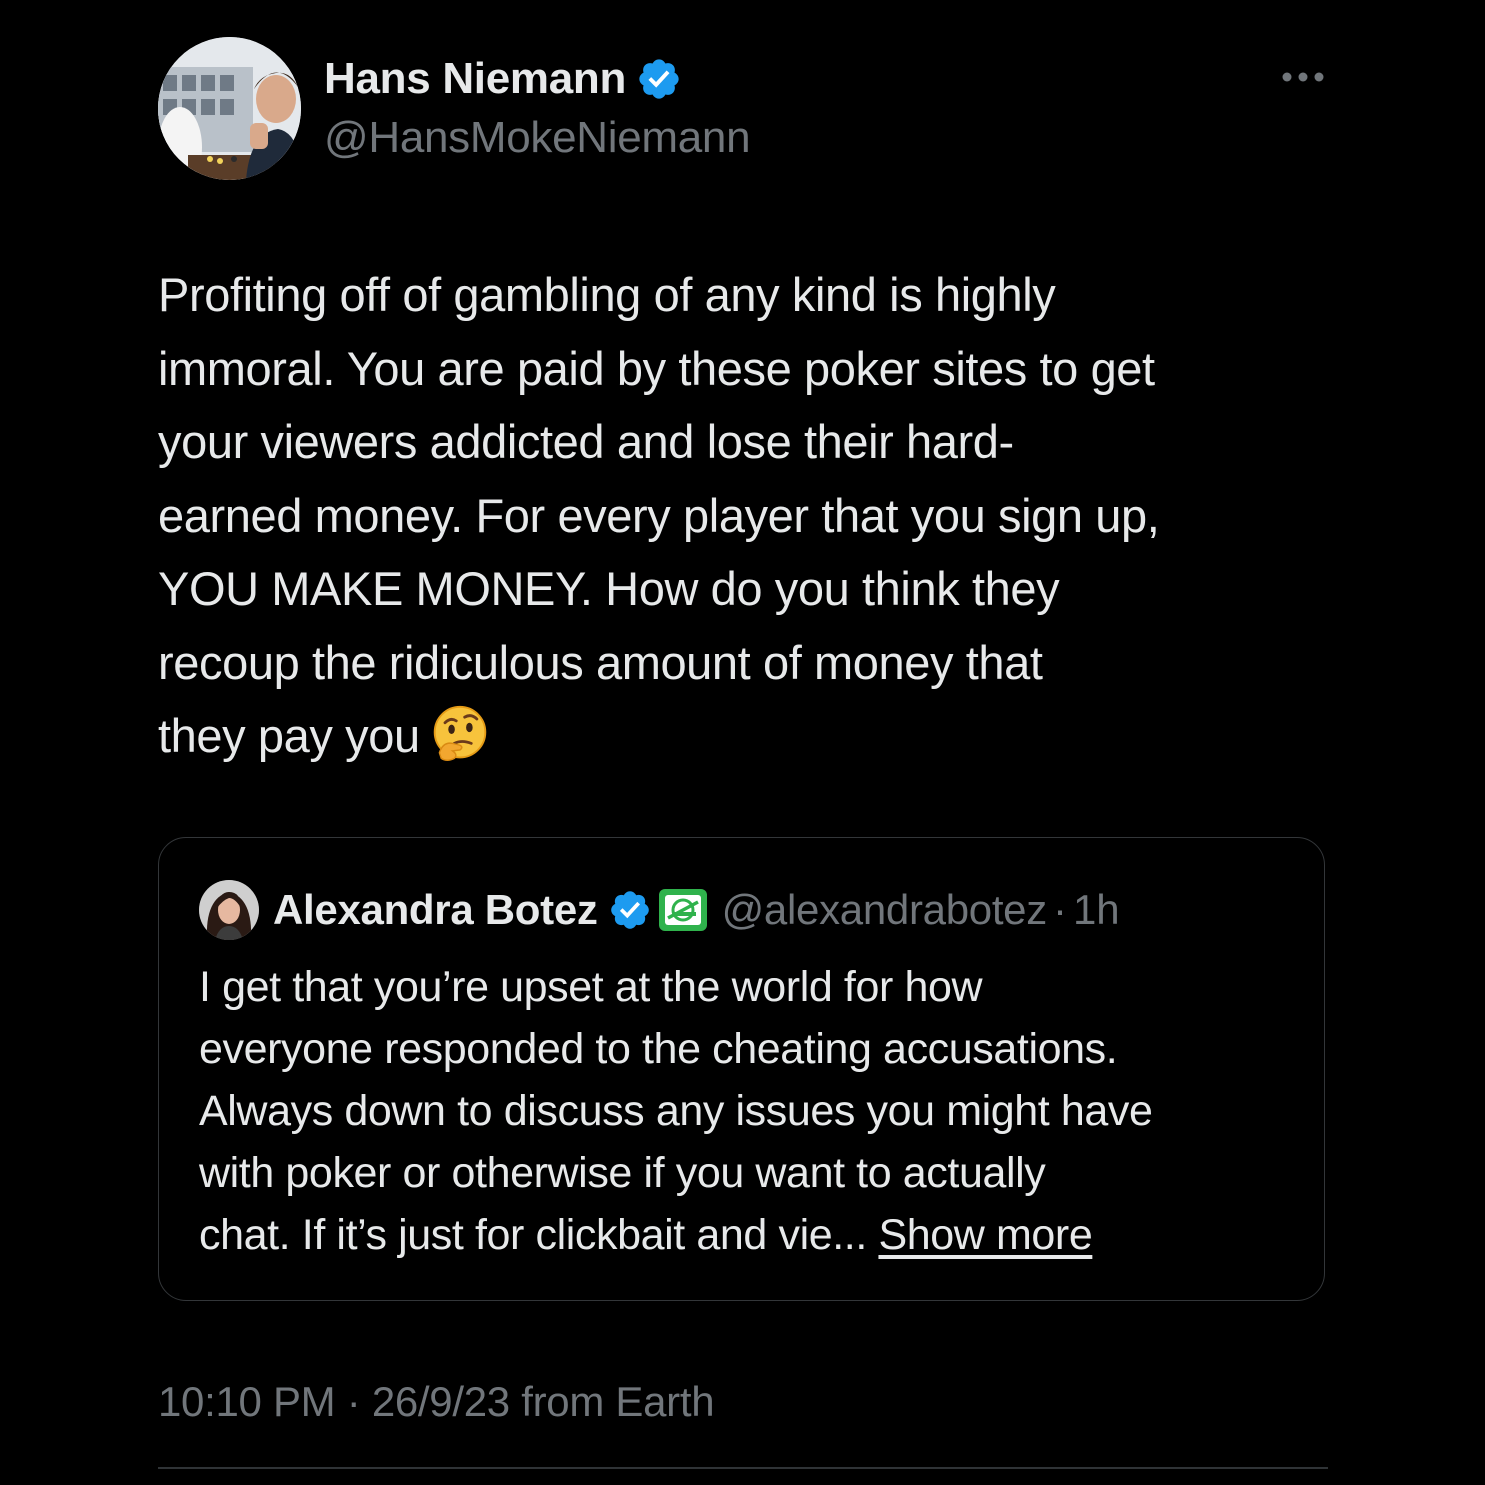 Image resolution: width=1485 pixels, height=1485 pixels. What do you see at coordinates (289, 735) in the screenshot?
I see `tweet-text-line: they pay you` at bounding box center [289, 735].